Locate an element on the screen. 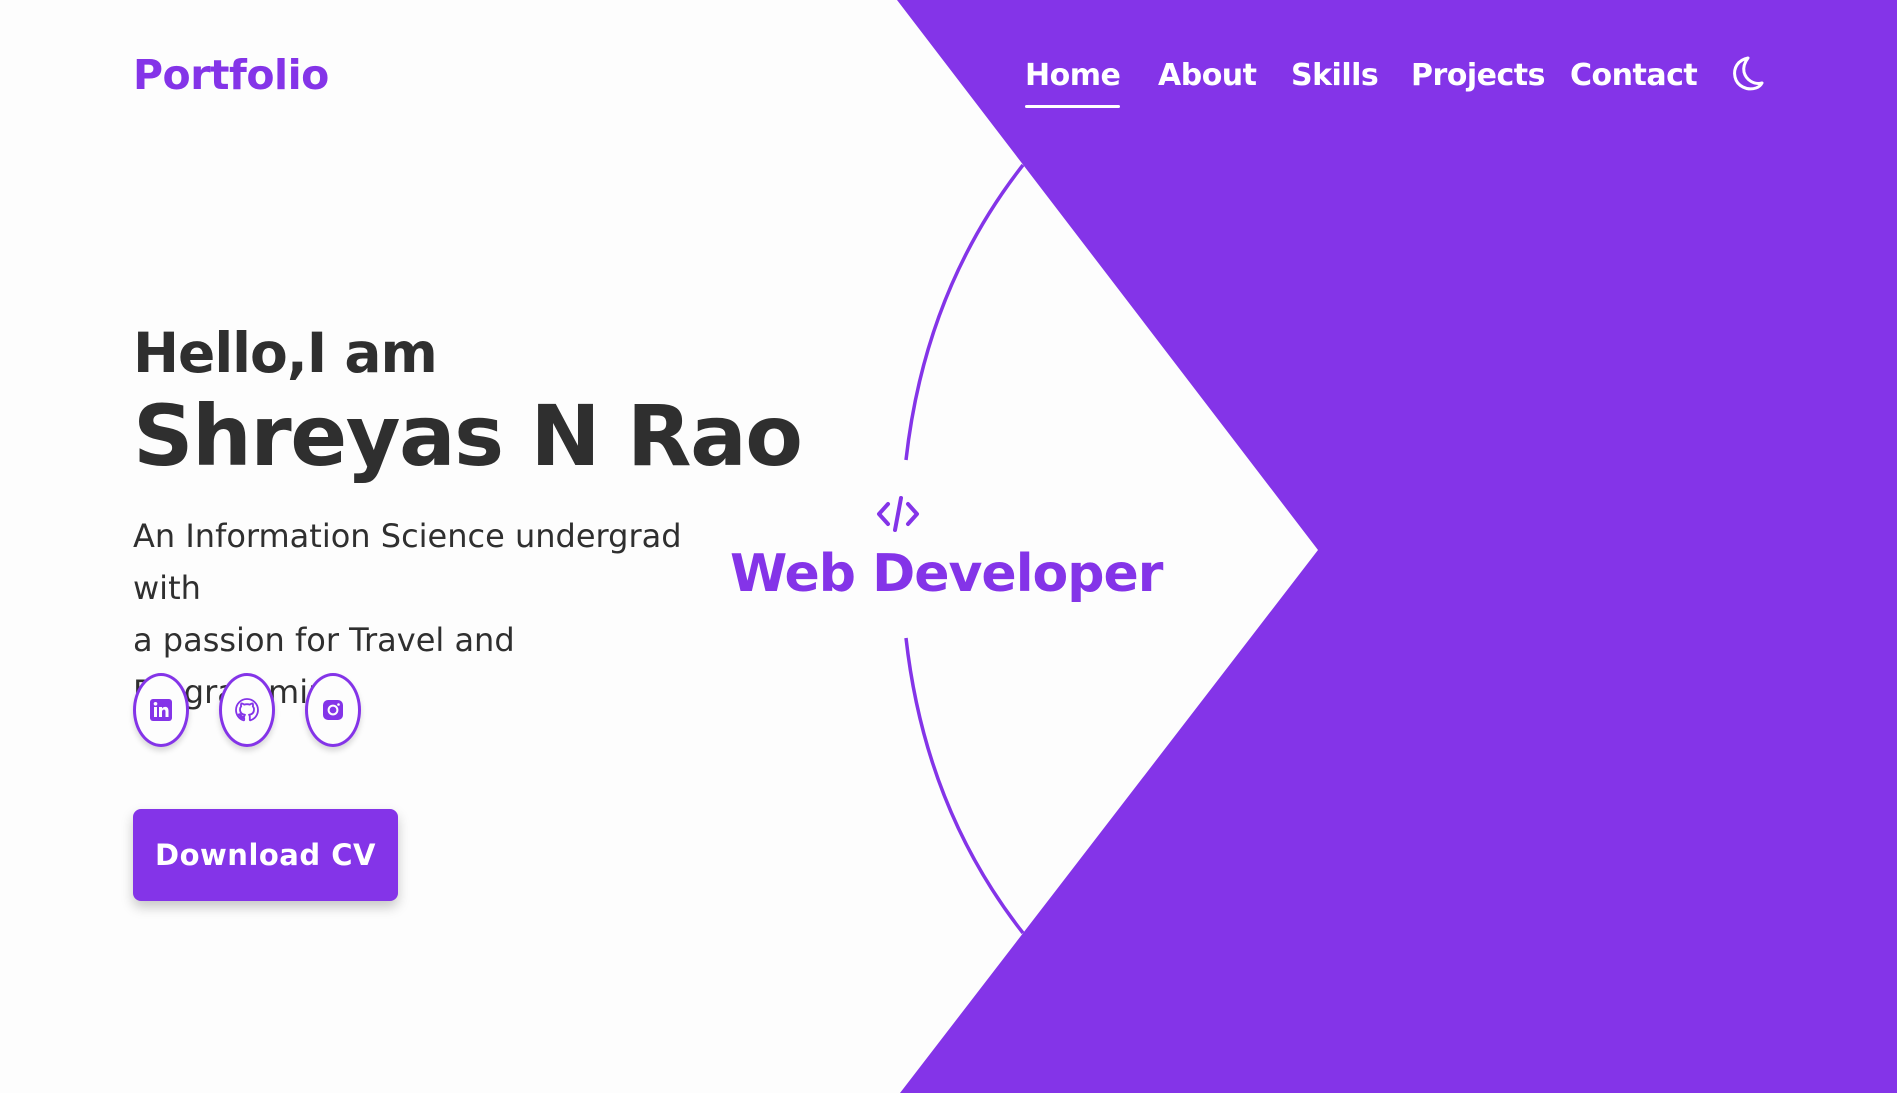 The image size is (1897, 1093). nav-projects: Projects is located at coordinates (1478, 76).